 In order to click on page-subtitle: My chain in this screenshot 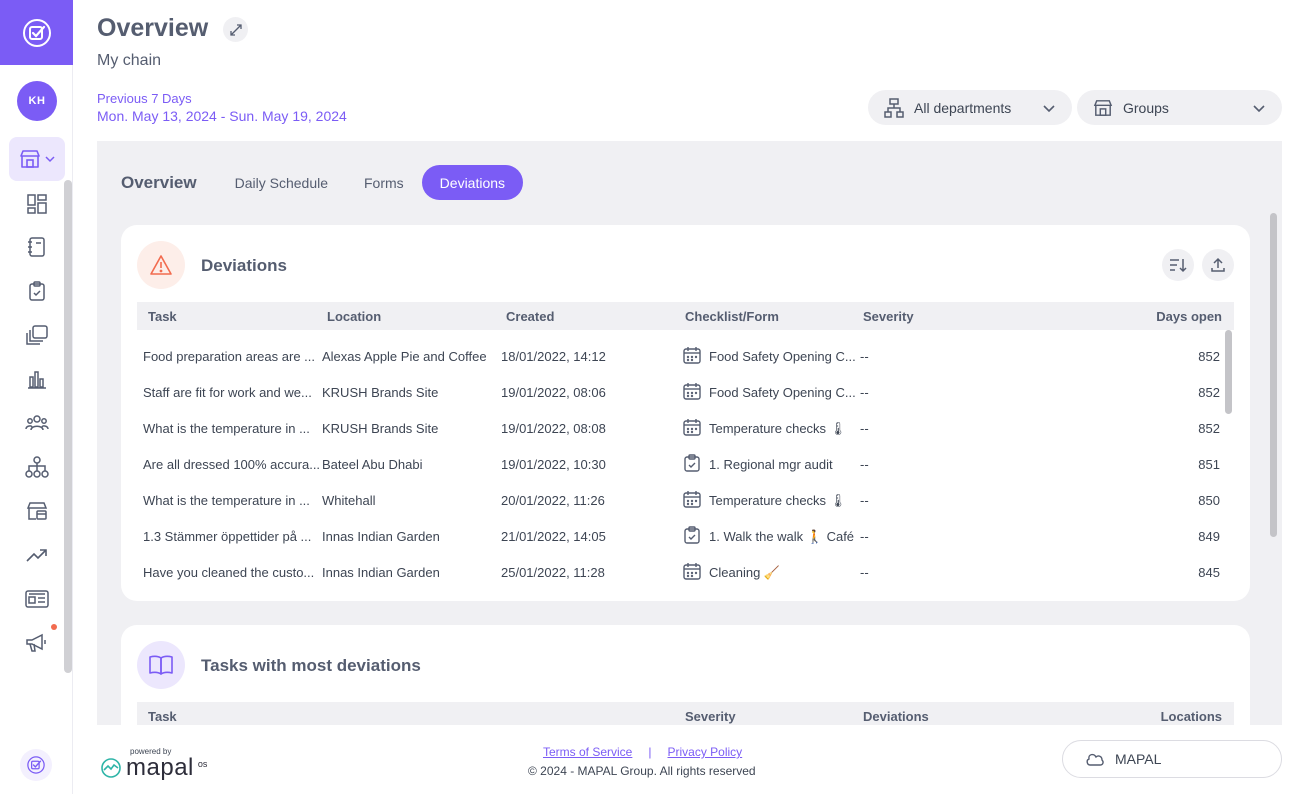, I will do `click(129, 60)`.